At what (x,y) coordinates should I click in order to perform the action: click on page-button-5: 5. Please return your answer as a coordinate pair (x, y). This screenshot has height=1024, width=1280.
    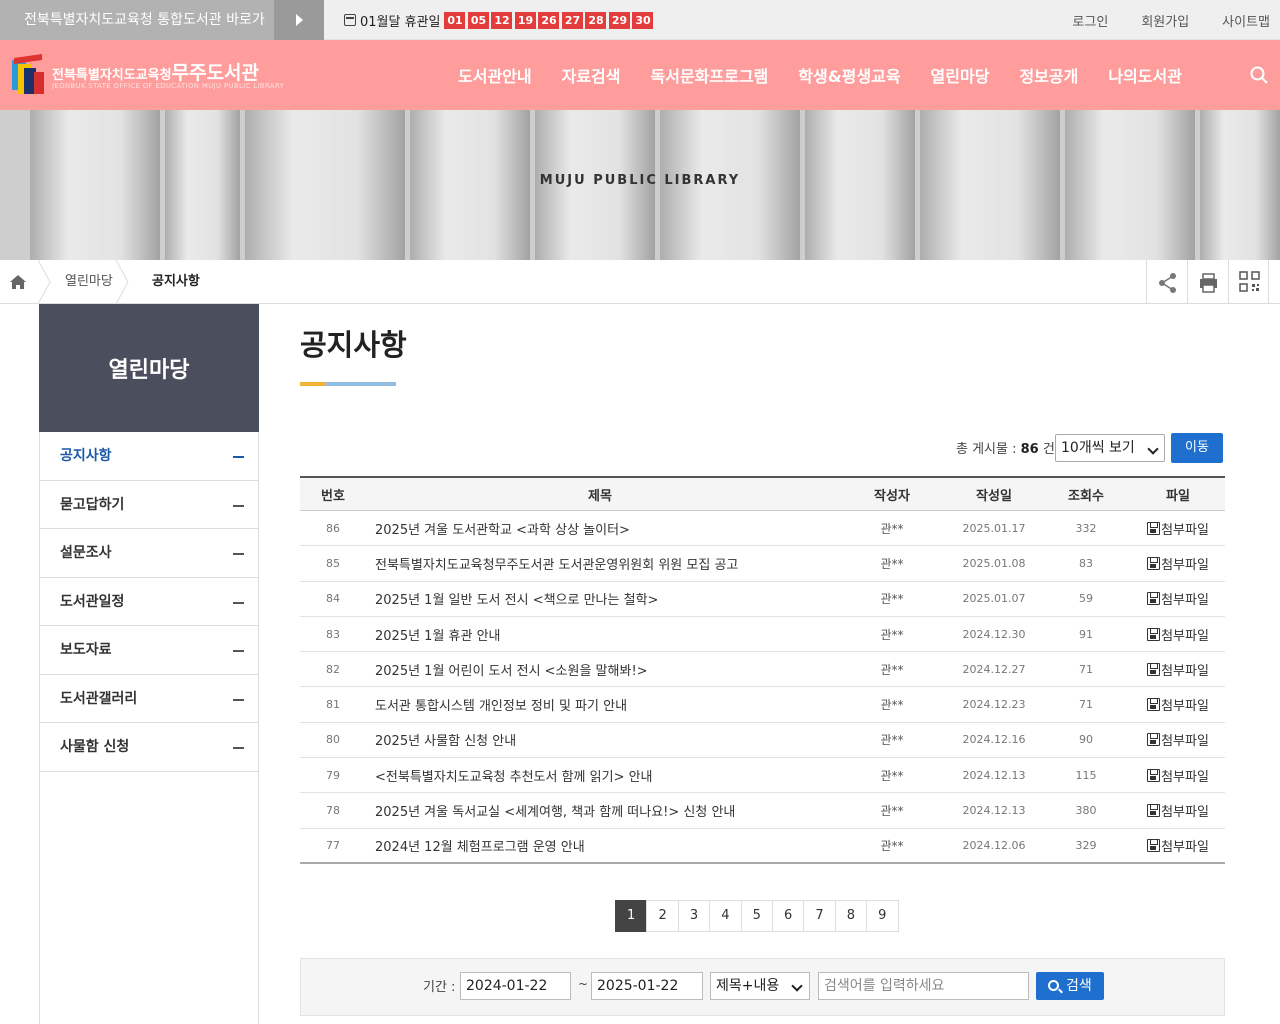
    Looking at the image, I should click on (756, 916).